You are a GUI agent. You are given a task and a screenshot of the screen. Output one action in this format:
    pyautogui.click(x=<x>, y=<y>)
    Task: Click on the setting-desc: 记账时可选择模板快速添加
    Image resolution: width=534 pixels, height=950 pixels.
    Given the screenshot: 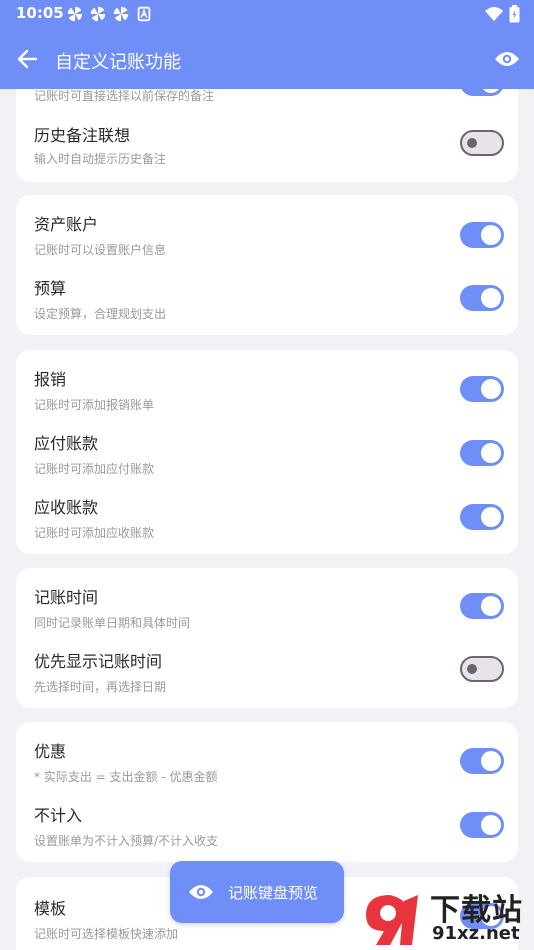 What is the action you would take?
    pyautogui.click(x=106, y=934)
    